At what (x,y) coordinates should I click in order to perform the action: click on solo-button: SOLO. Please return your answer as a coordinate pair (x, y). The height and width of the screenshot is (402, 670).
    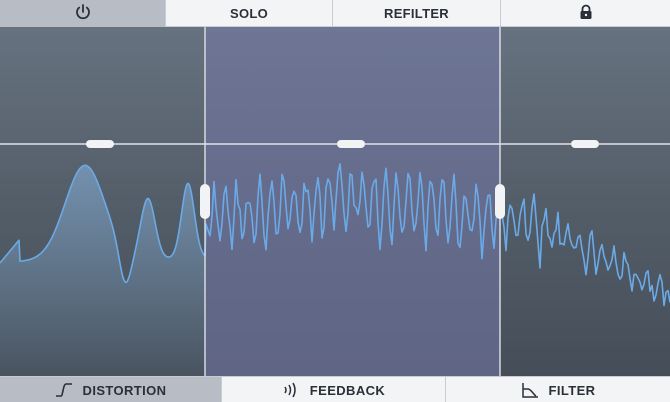
    Looking at the image, I should click on (249, 13).